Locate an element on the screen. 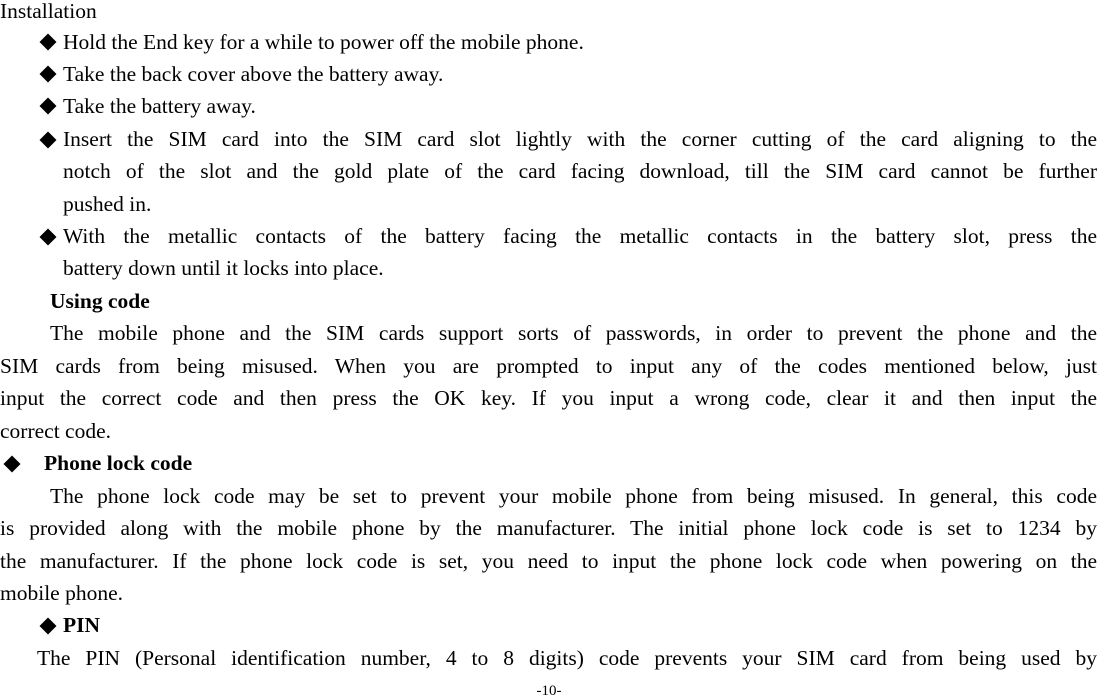 This screenshot has width=1098, height=699. phone-lock-code-paragraph-line-4: mobile phone. is located at coordinates (62, 593).